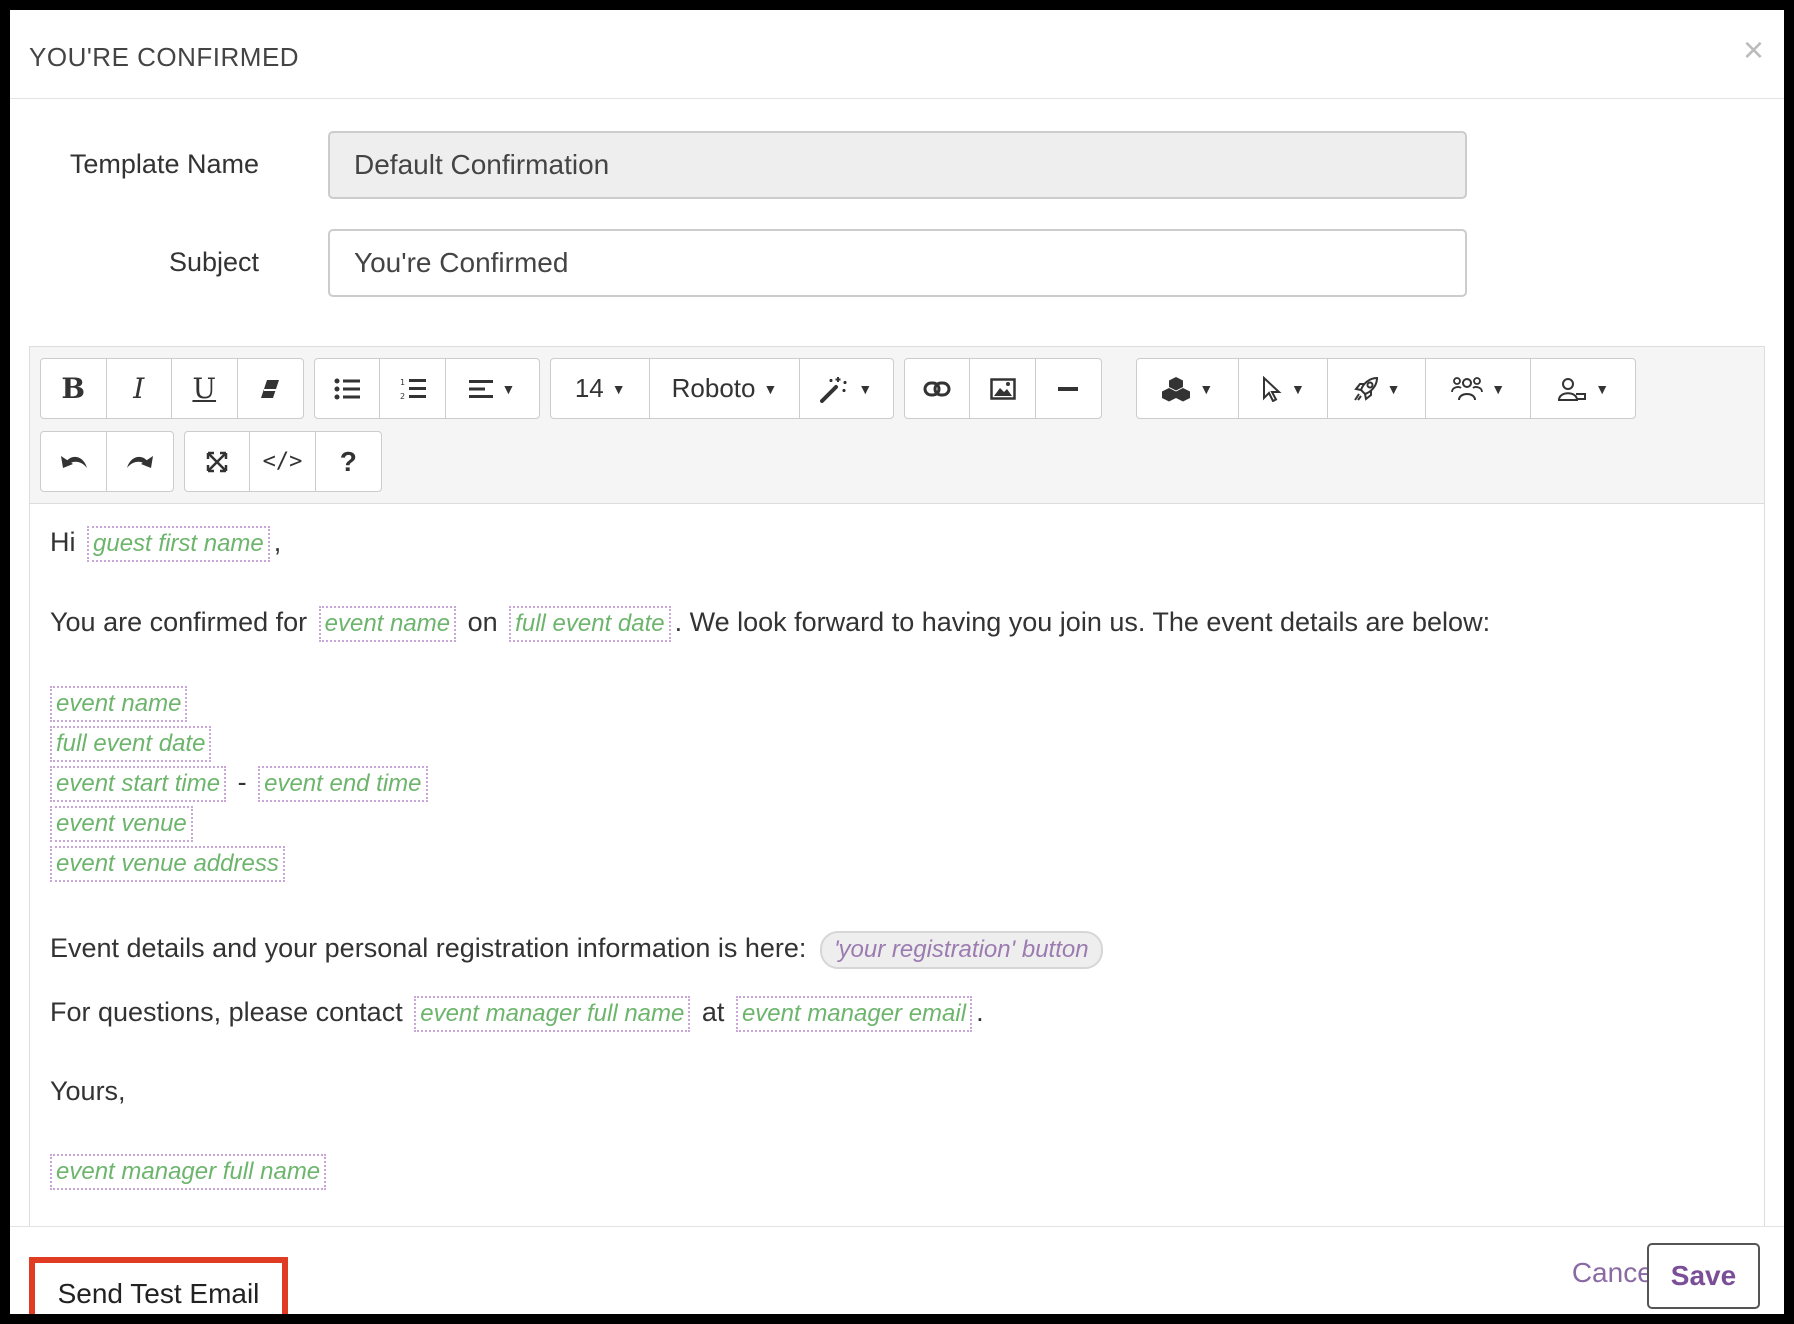 The height and width of the screenshot is (1324, 1794). I want to click on close-icon: ×, so click(1753, 50).